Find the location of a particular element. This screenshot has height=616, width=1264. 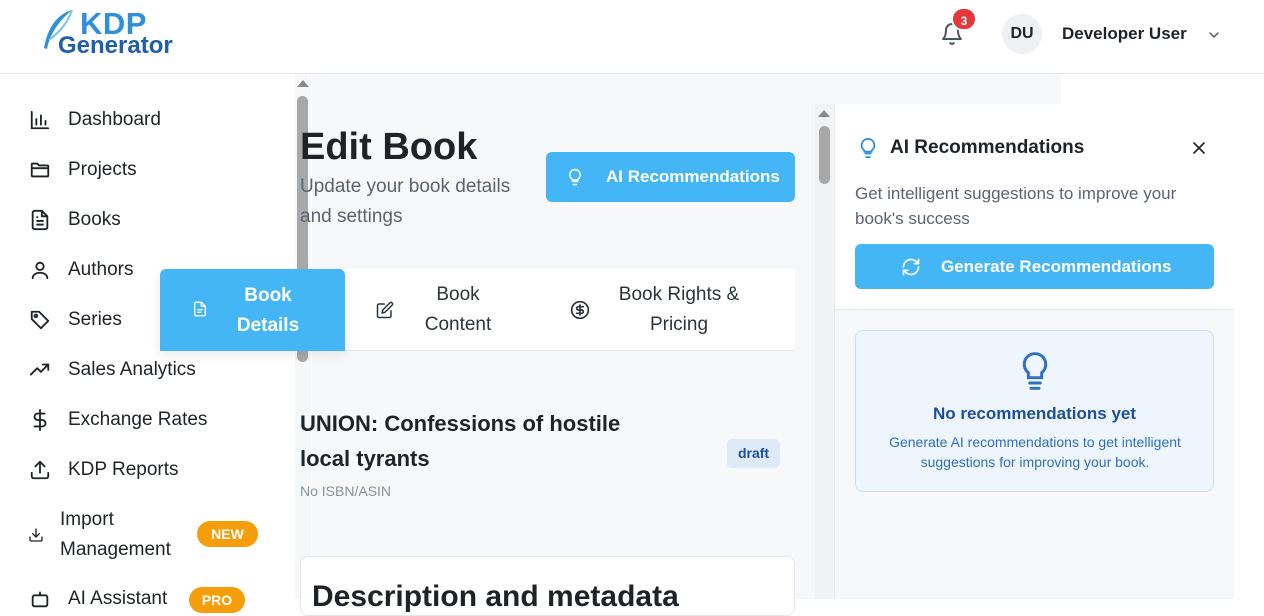

tab-label: Book Content is located at coordinates (458, 309).